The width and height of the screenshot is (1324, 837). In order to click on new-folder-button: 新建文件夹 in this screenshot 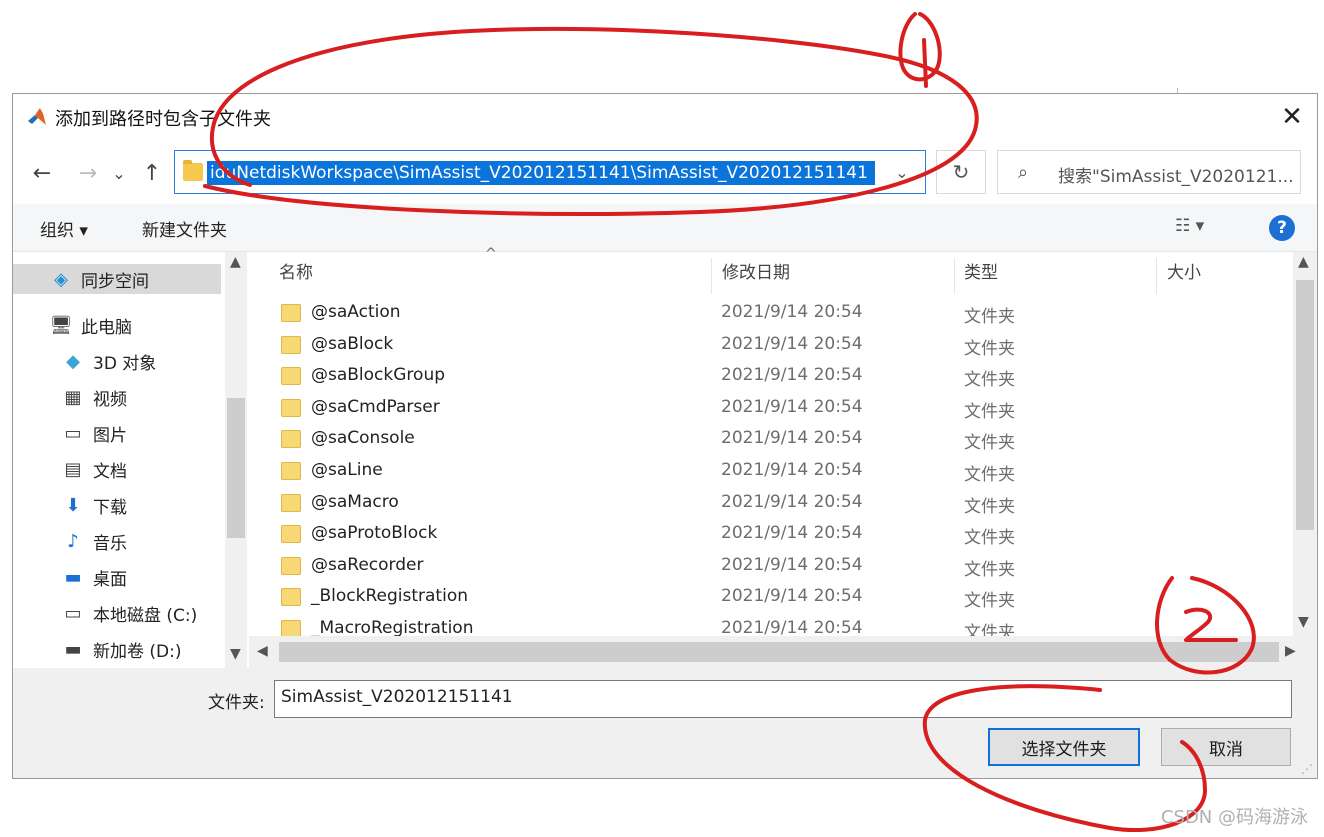, I will do `click(184, 228)`.